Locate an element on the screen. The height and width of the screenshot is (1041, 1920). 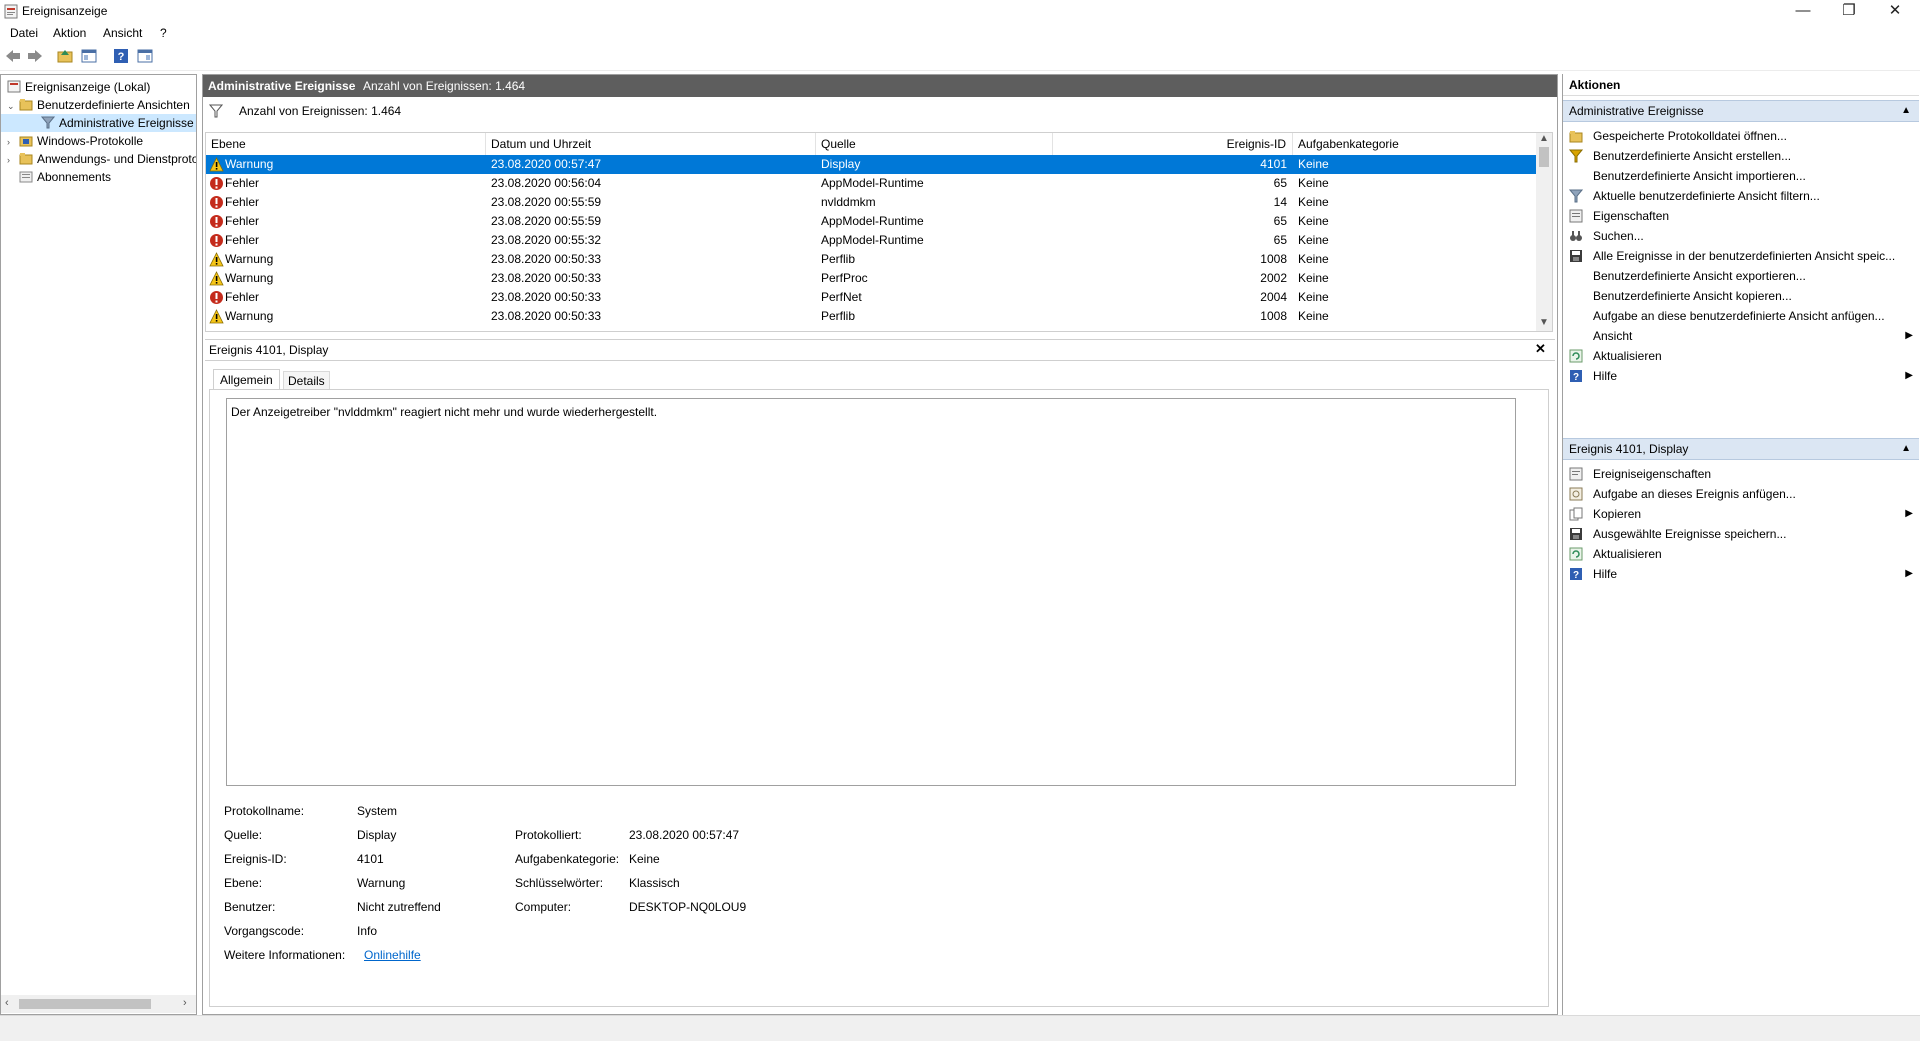
up-folder-icon is located at coordinates (65, 56).